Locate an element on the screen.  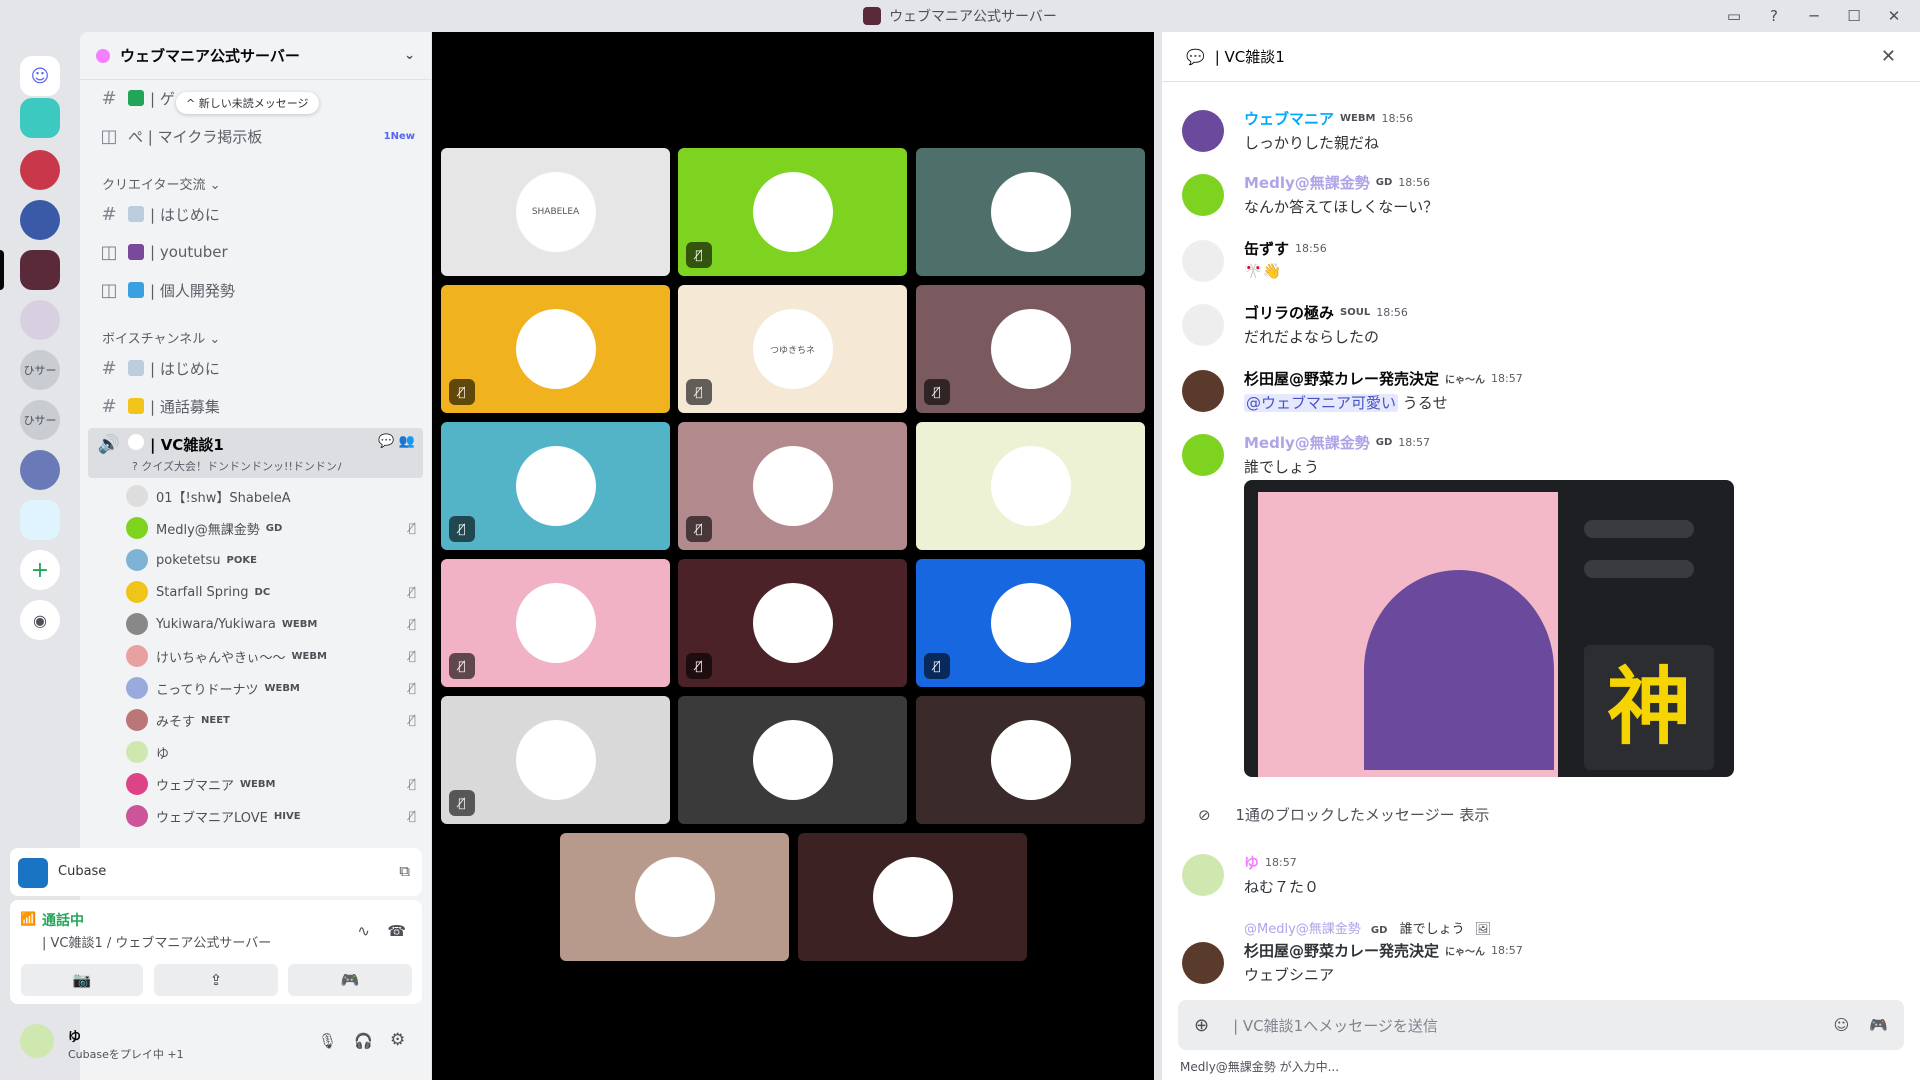
voice-user: 01【!shw】ShabeleA is located at coordinates (271, 496).